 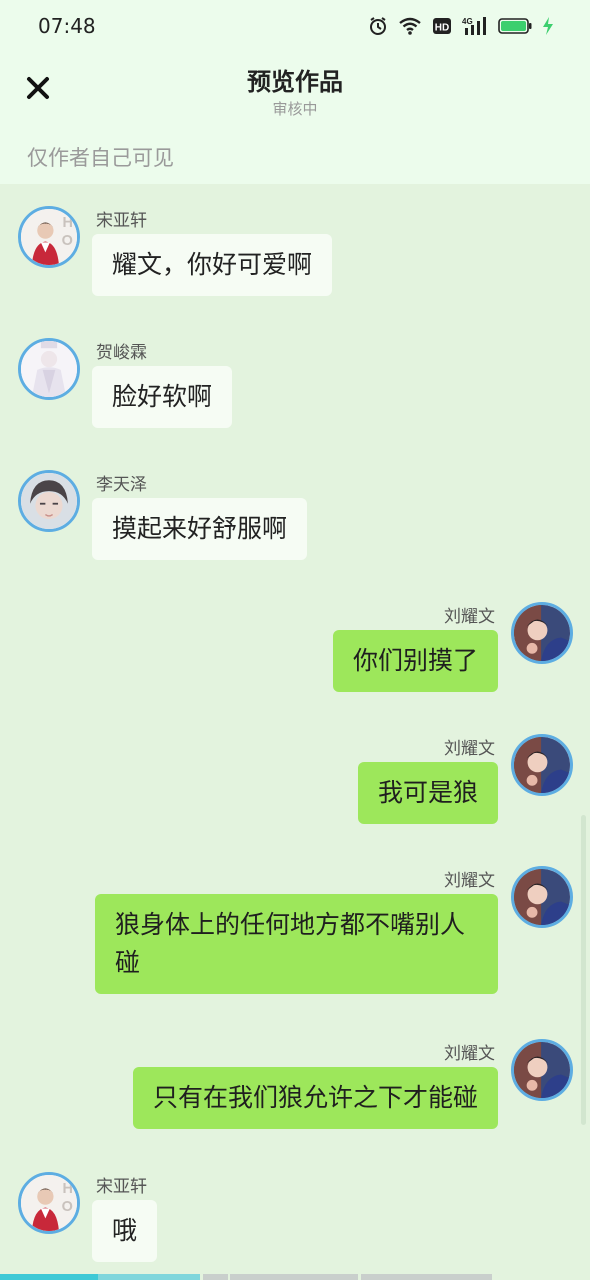 I want to click on message-bubble: 狼身体上的任何地方都不嘴别人碰, so click(x=296, y=944).